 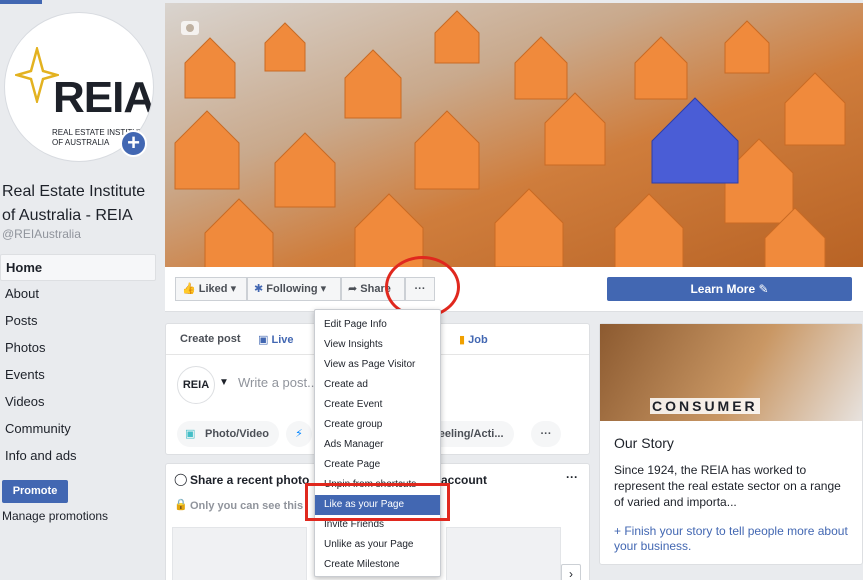 What do you see at coordinates (377, 385) in the screenshot?
I see `menu-item-create-ad: Create ad` at bounding box center [377, 385].